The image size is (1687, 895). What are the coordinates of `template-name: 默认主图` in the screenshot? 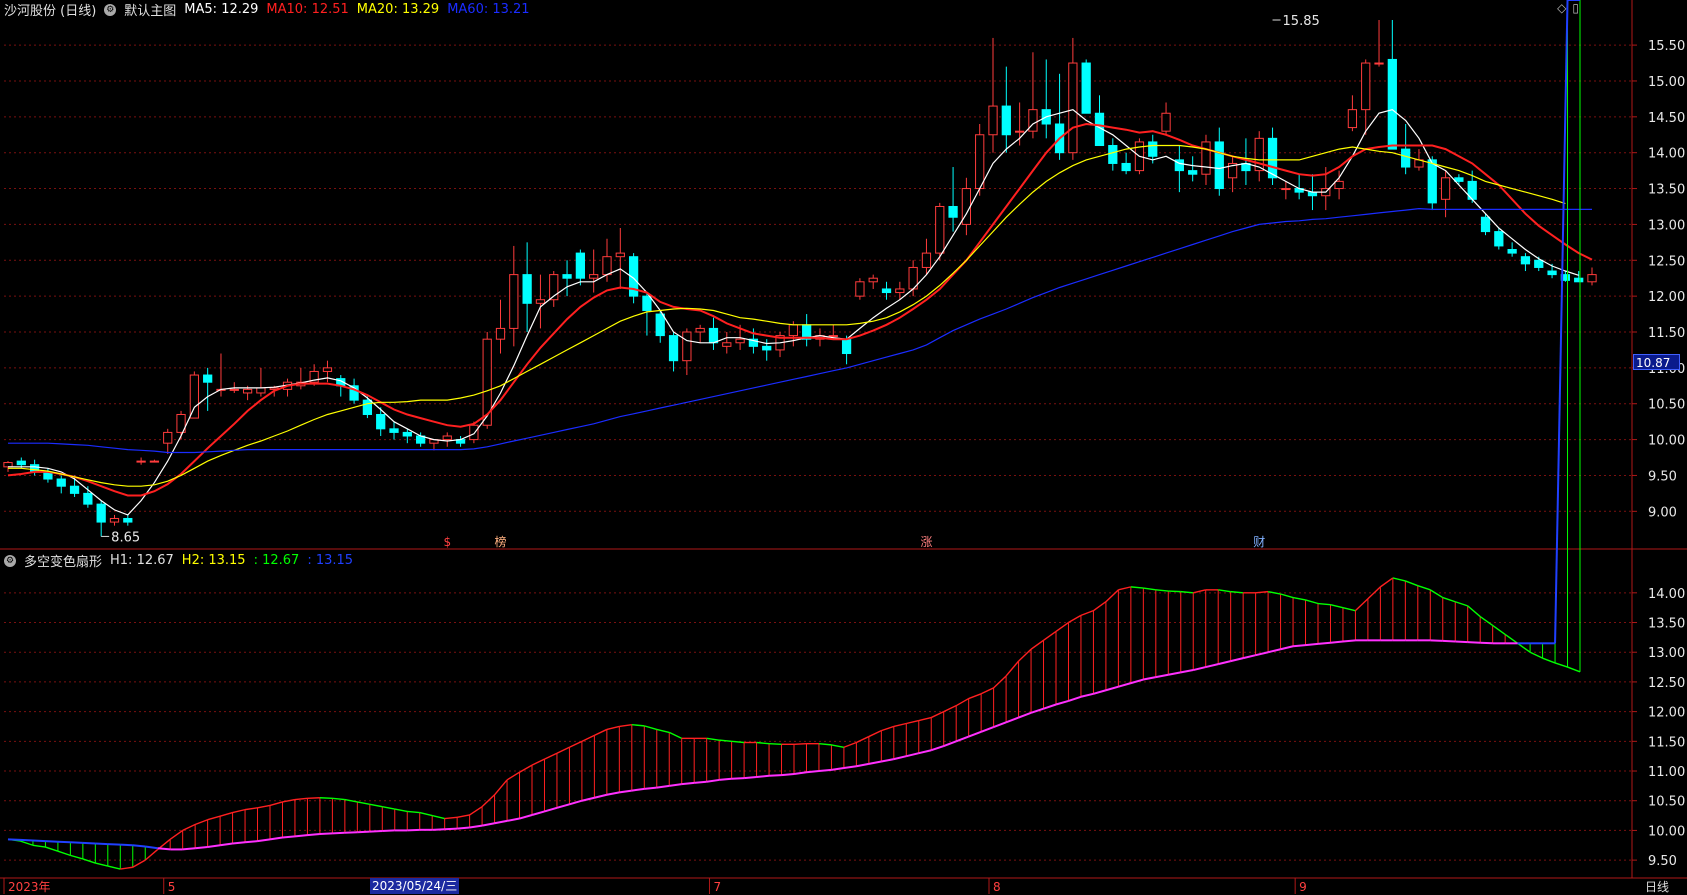 It's located at (150, 9).